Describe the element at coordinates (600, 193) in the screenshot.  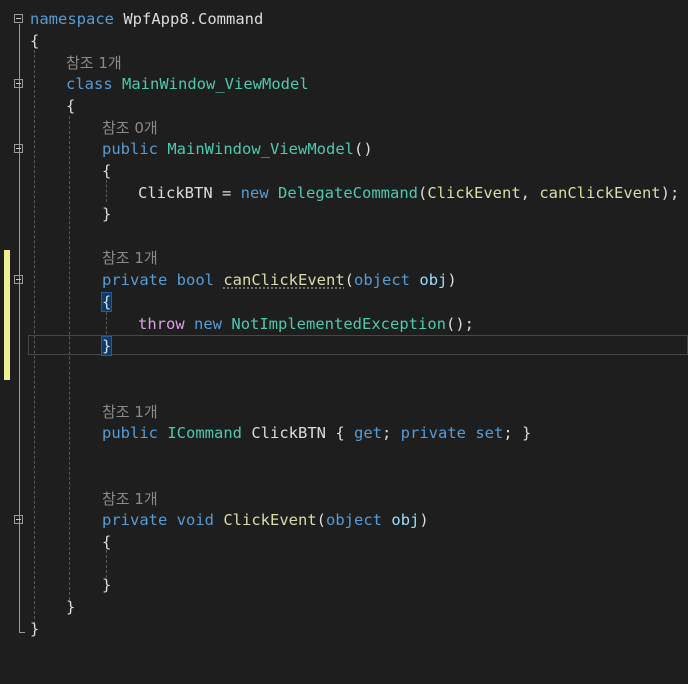
I see `method-ref: canClickEvent` at that location.